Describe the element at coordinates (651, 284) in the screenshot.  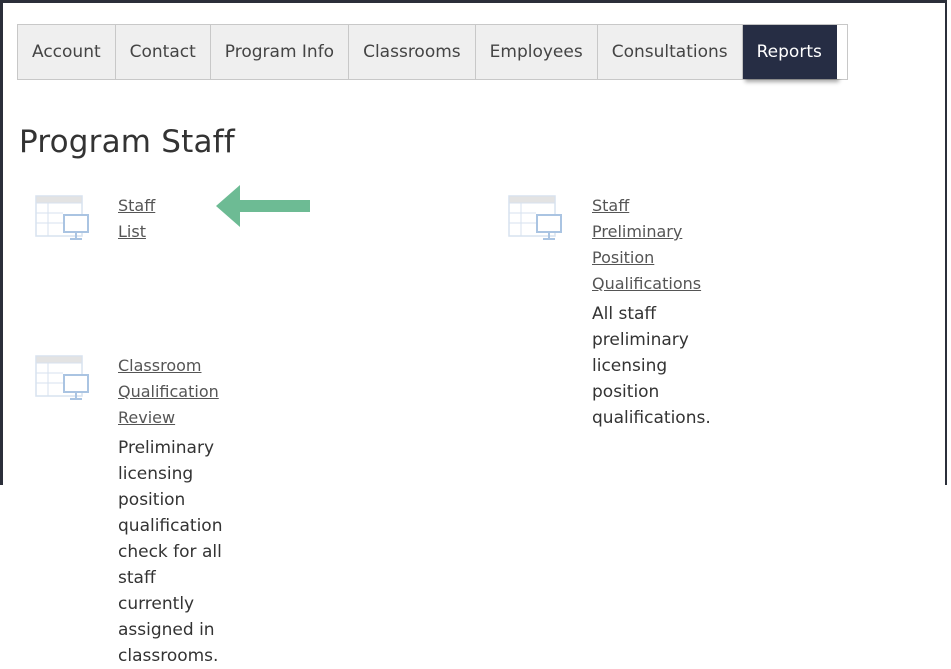
I see `staff-preliminary-link-line2: Qualifications` at that location.